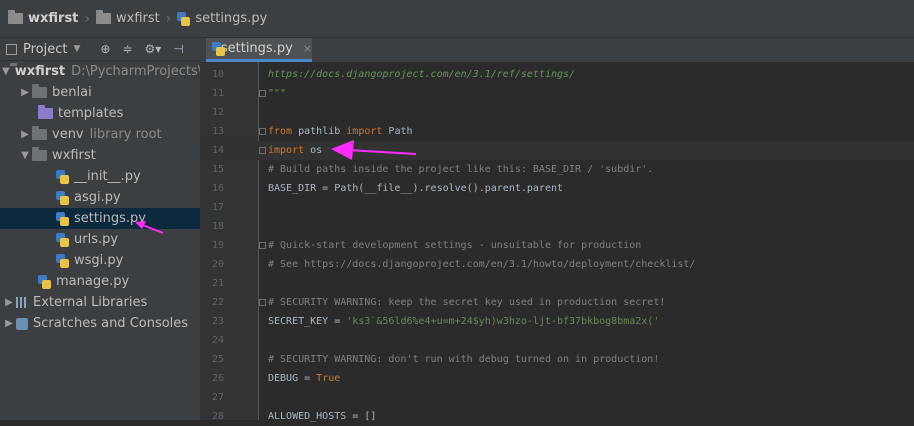 The width and height of the screenshot is (914, 426). Describe the element at coordinates (557, 50) in the screenshot. I see `editor-tabs: settings.py ×` at that location.